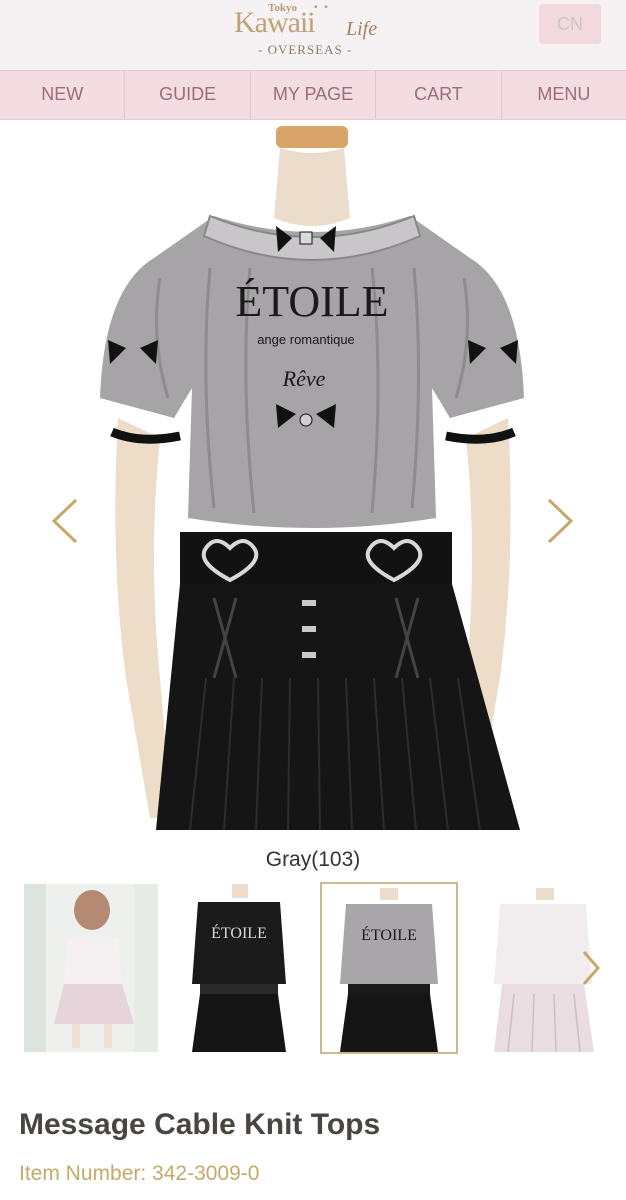  I want to click on pleated-skirt, so click(338, 707).